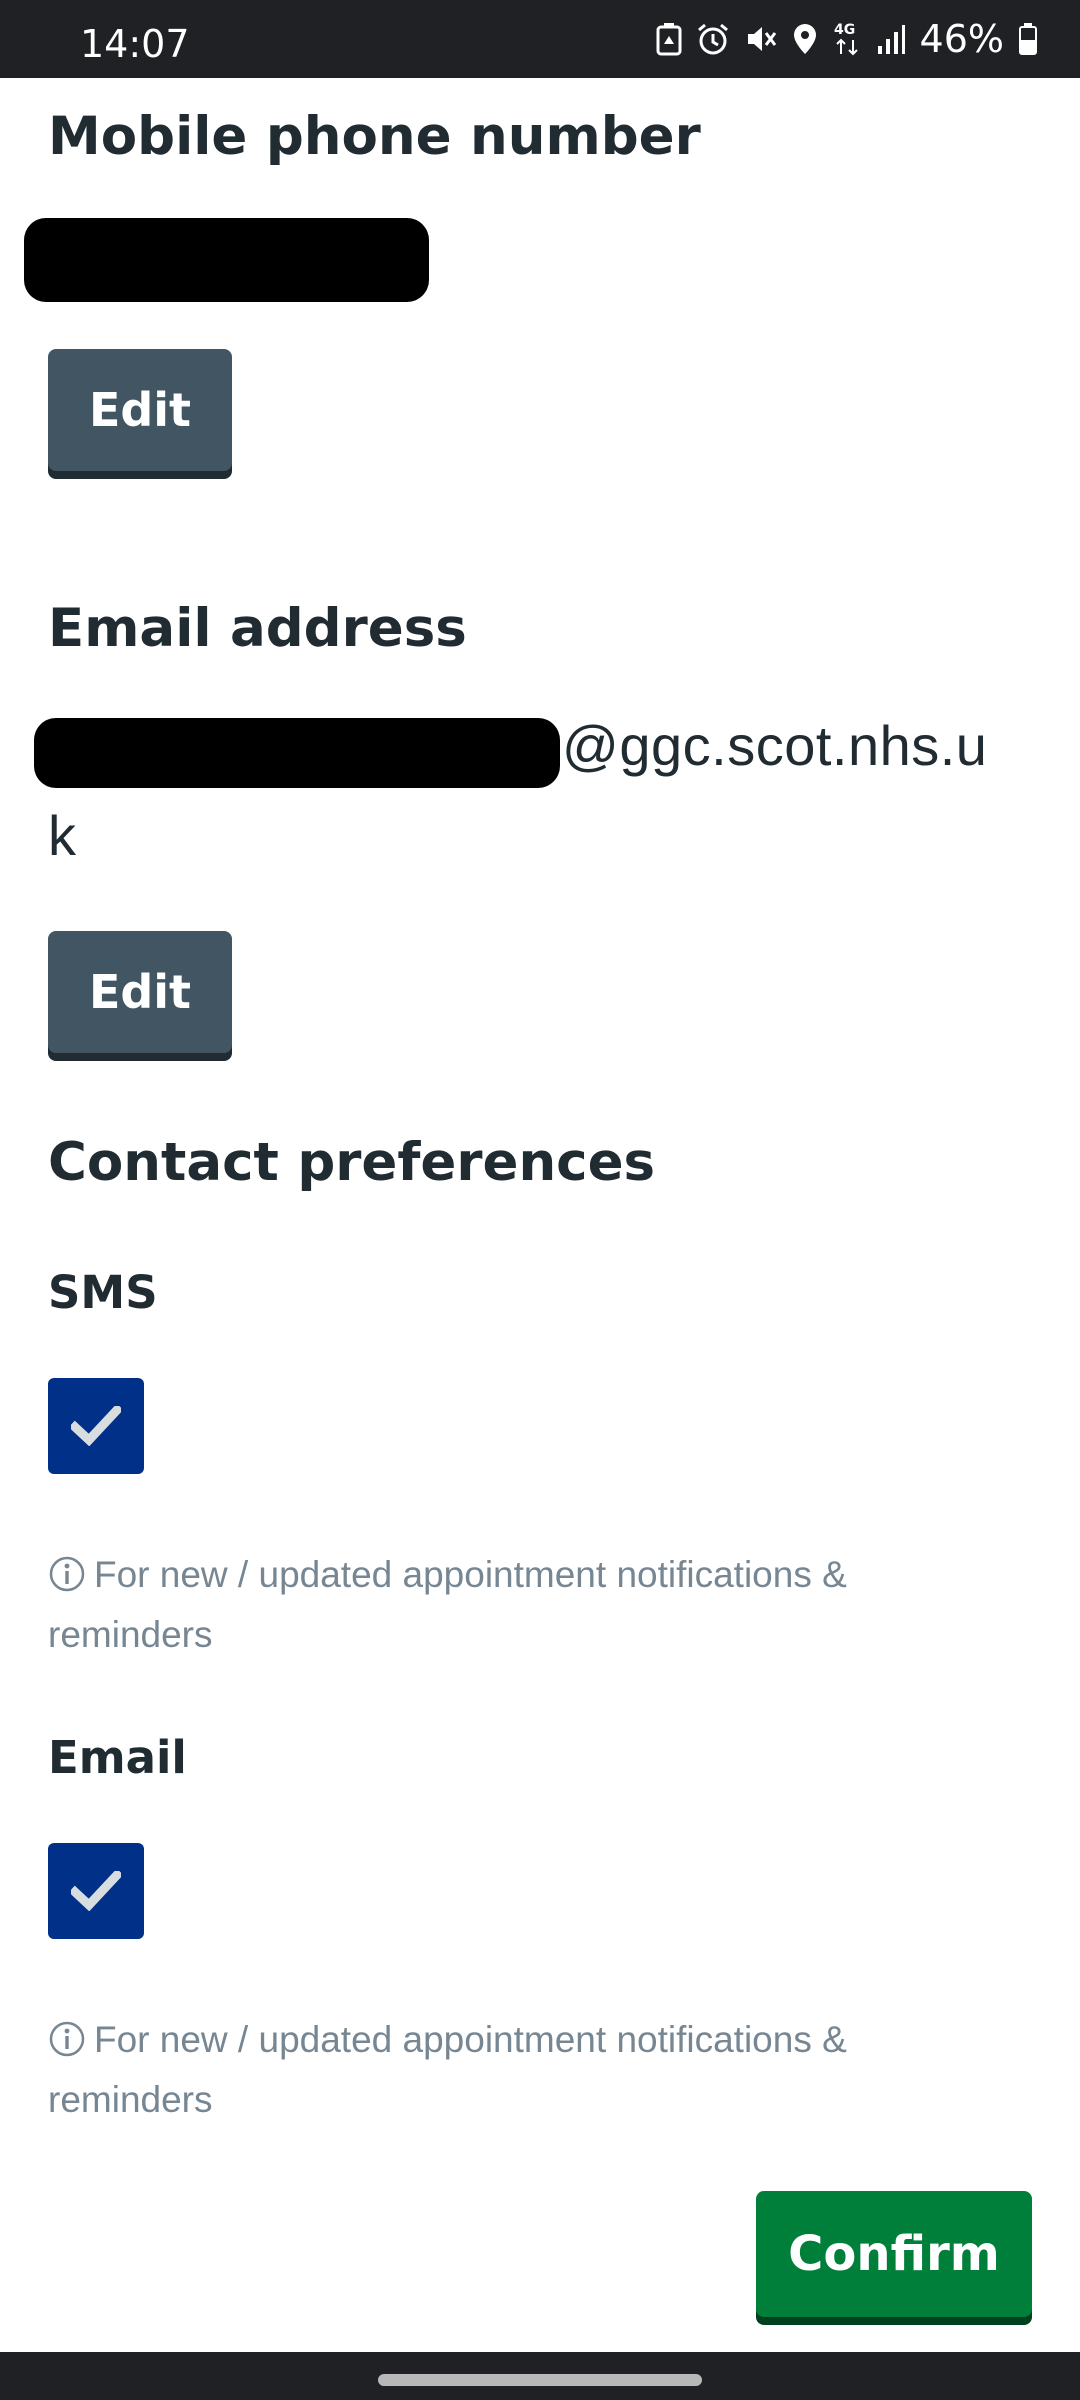  I want to click on signal-icon, so click(891, 39).